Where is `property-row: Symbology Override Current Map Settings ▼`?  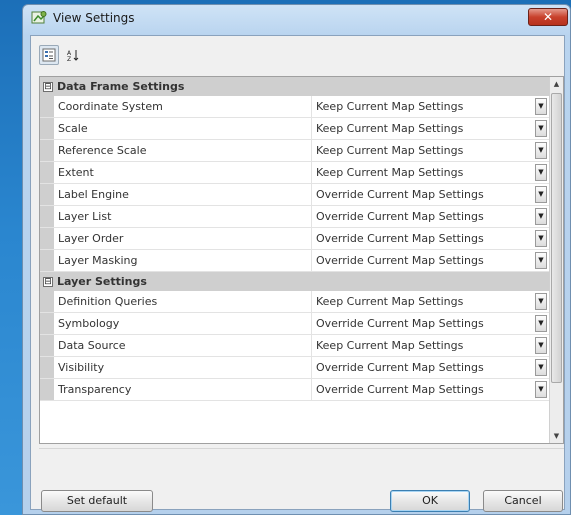 property-row: Symbology Override Current Map Settings ▼ is located at coordinates (294, 324).